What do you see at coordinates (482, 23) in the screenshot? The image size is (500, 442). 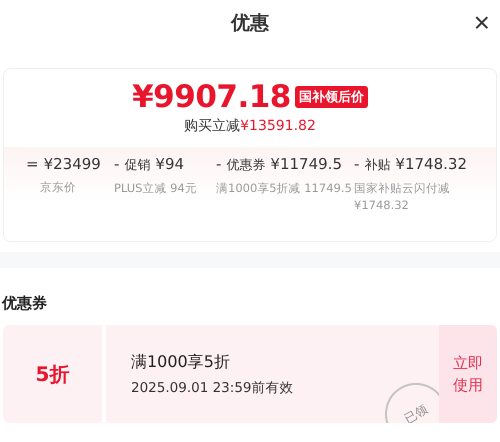 I see `close-button: ×` at bounding box center [482, 23].